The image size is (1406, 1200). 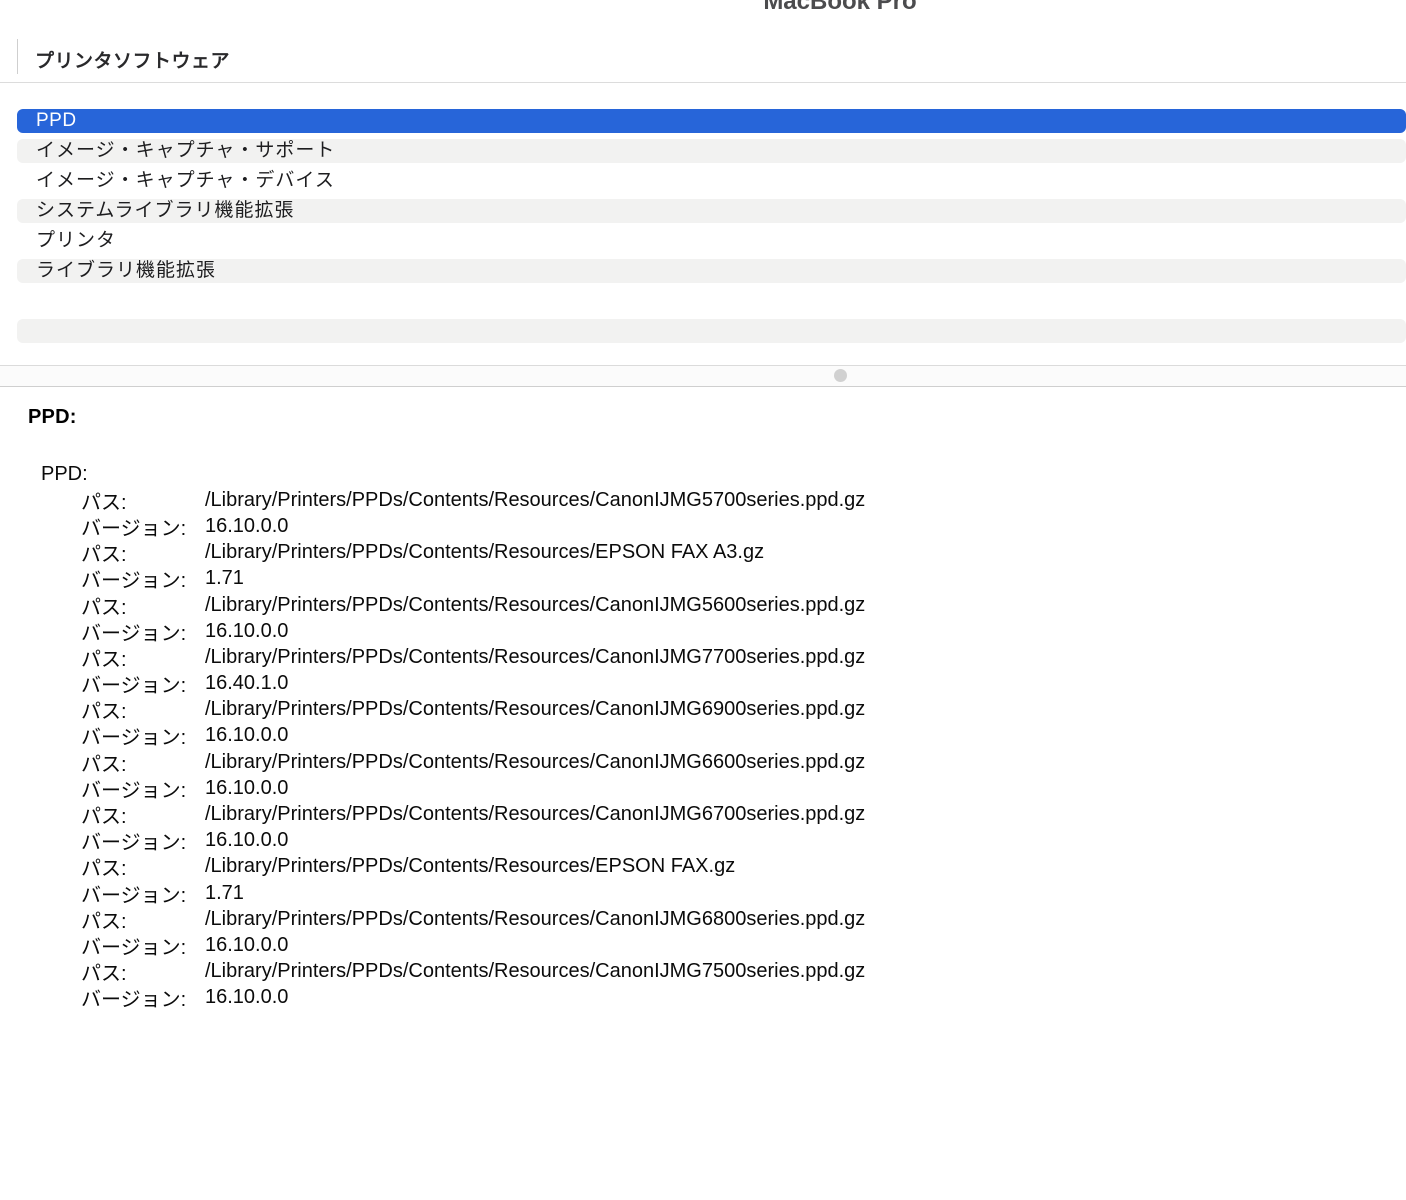 What do you see at coordinates (52, 417) in the screenshot?
I see `detail-heading: PPD:` at bounding box center [52, 417].